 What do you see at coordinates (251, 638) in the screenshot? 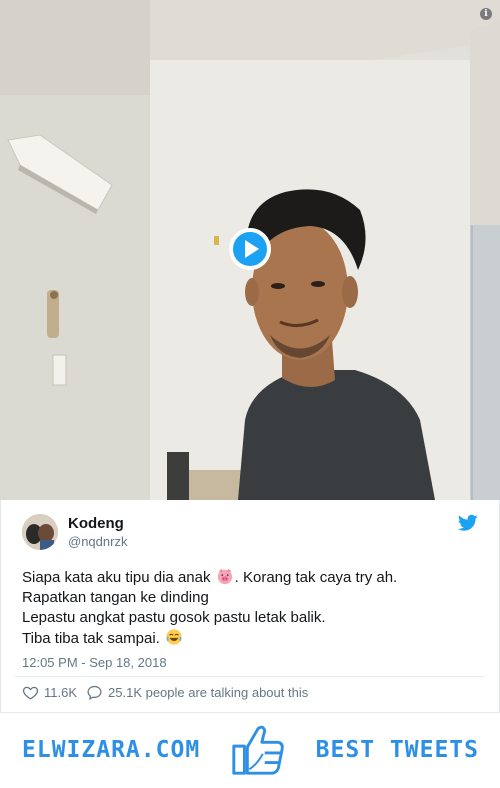
I see `tweet-line: Tiba tiba tak sampai.` at bounding box center [251, 638].